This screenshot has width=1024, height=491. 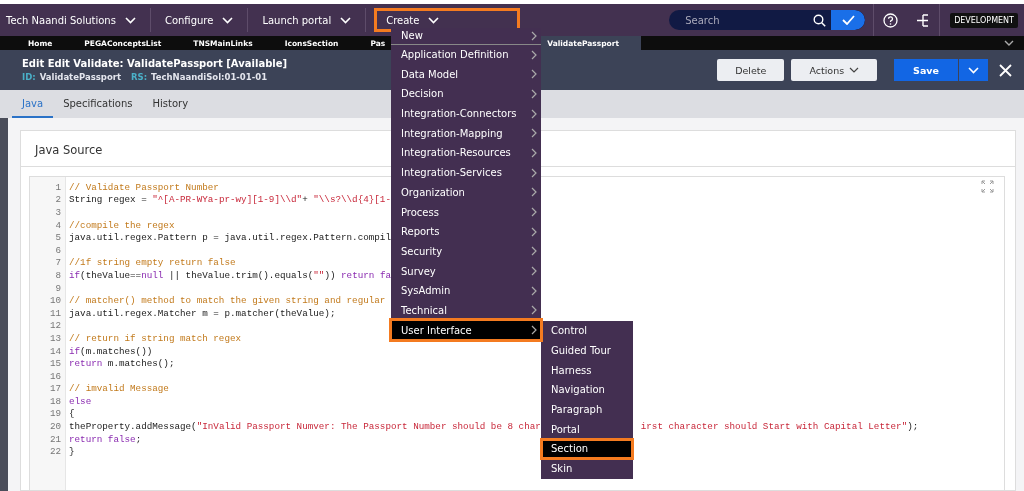 What do you see at coordinates (58, 250) in the screenshot?
I see `line-number: 6` at bounding box center [58, 250].